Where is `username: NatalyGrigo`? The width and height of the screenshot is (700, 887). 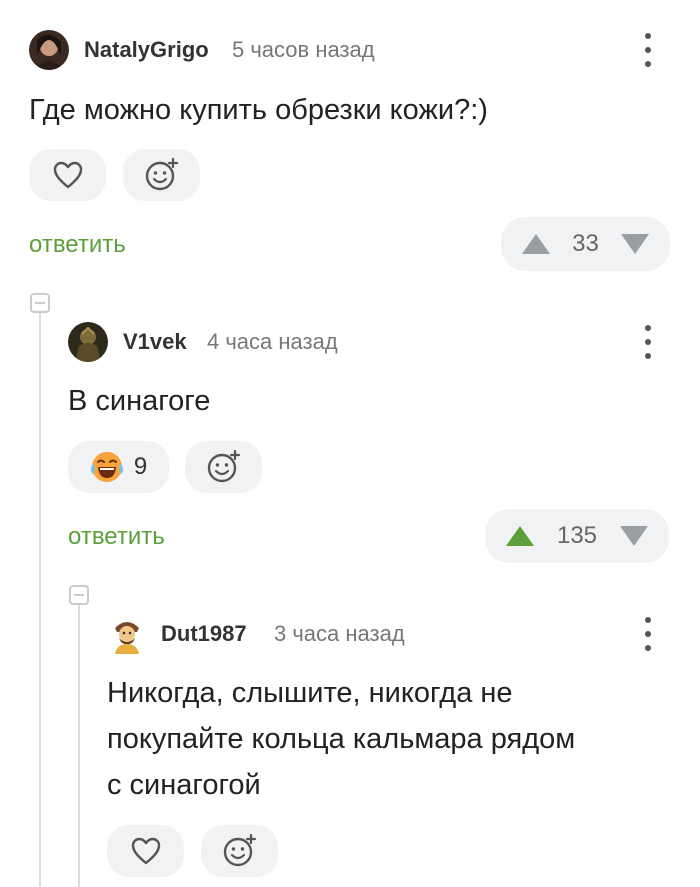
username: NatalyGrigo is located at coordinates (146, 50).